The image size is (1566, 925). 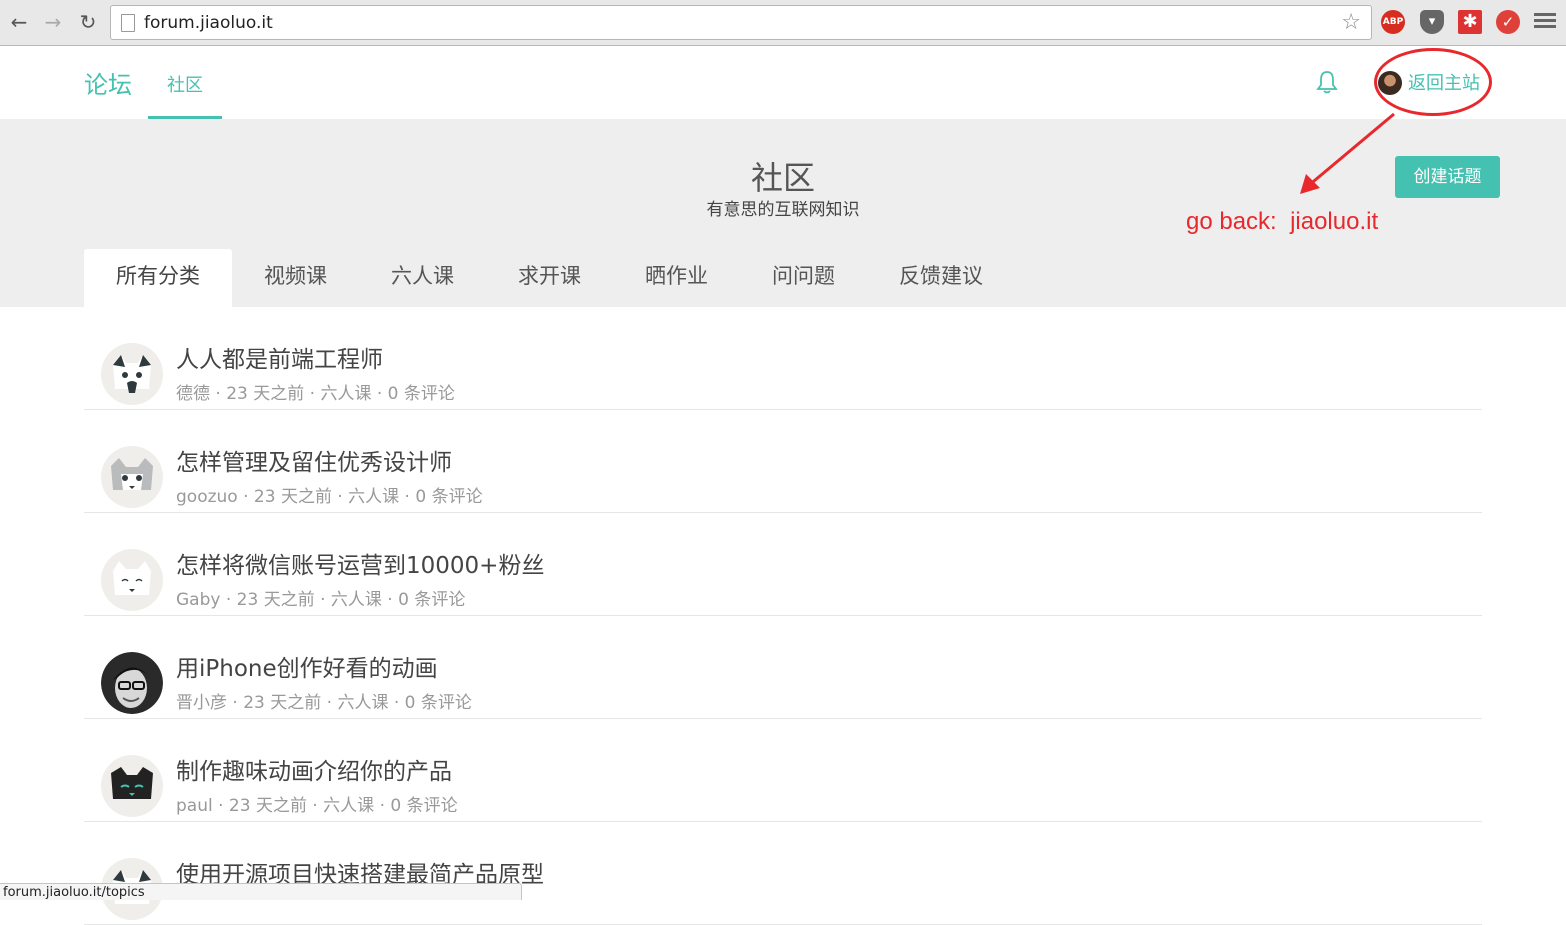 What do you see at coordinates (783, 770) in the screenshot?
I see `list-item: 制作趣味动画介绍你的产品 paul · 23 天之前 · 六人课 · 0 条评论` at bounding box center [783, 770].